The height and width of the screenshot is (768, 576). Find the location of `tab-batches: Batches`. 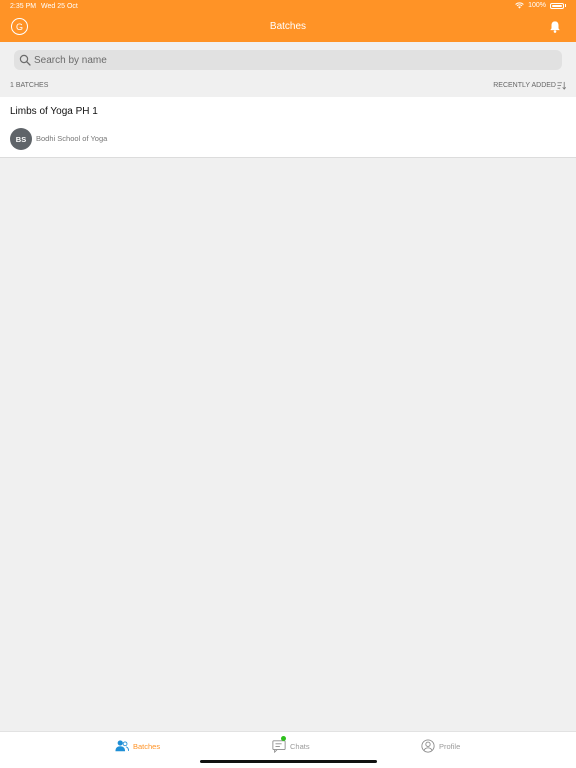

tab-batches: Batches is located at coordinates (137, 746).